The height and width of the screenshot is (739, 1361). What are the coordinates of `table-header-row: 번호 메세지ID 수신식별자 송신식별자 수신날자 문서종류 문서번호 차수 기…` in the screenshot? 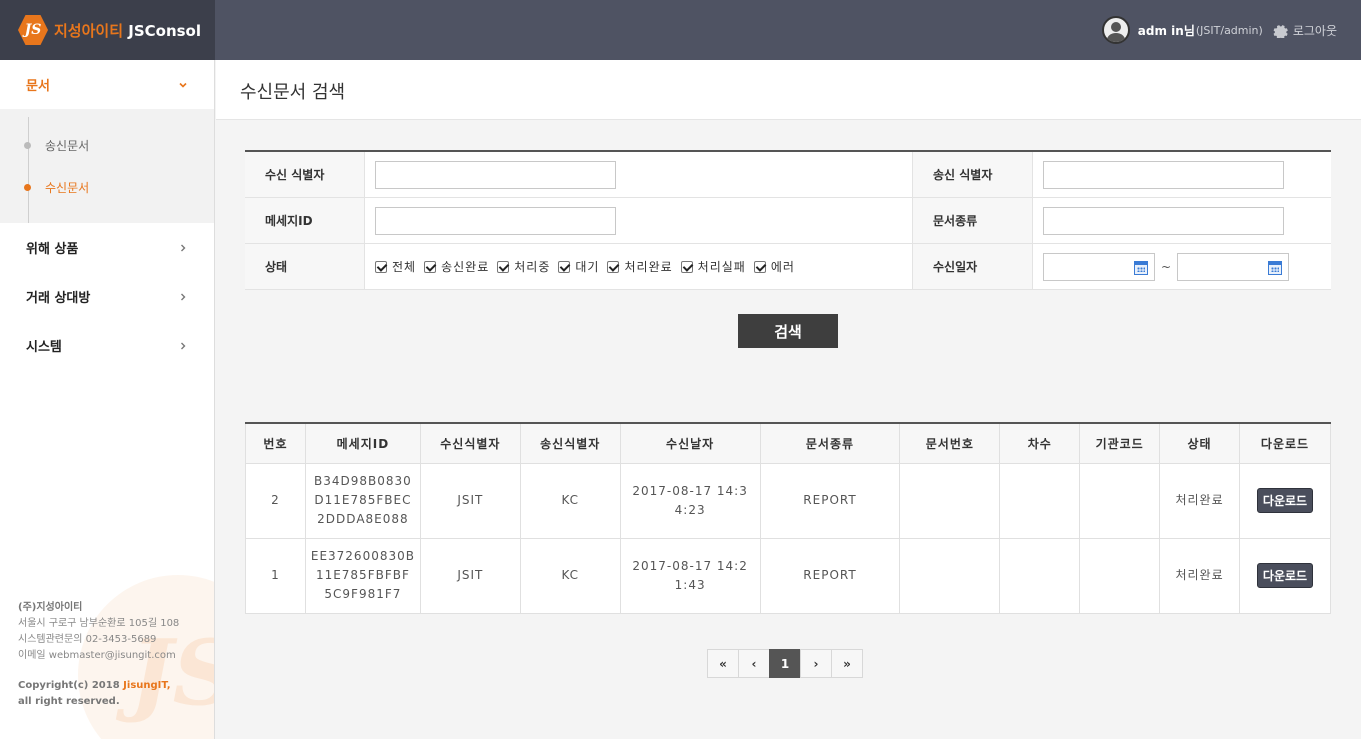 It's located at (788, 443).